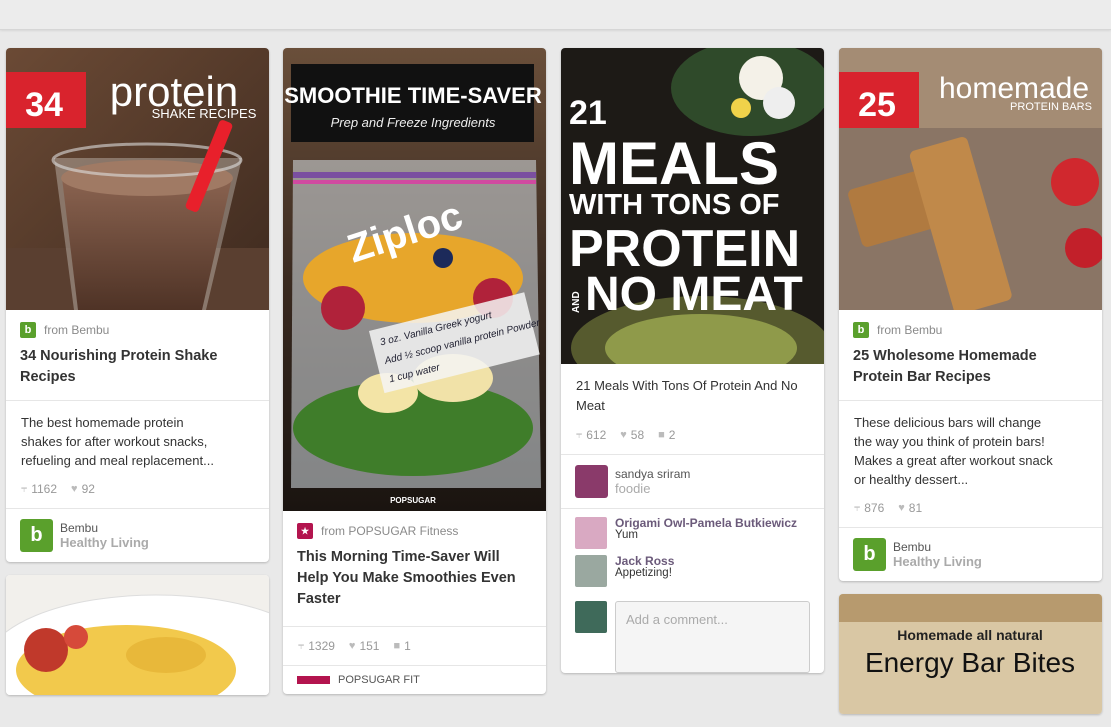 The width and height of the screenshot is (1111, 727). What do you see at coordinates (407, 646) in the screenshot?
I see `comment-count: 1` at bounding box center [407, 646].